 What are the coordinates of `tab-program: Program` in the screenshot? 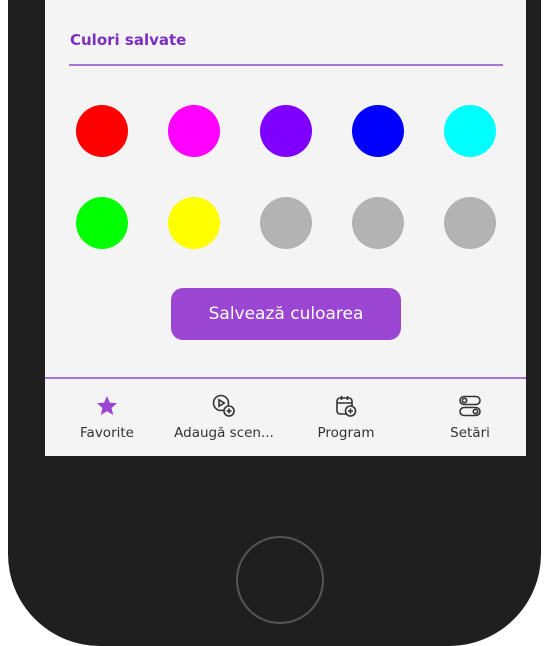 It's located at (346, 417).